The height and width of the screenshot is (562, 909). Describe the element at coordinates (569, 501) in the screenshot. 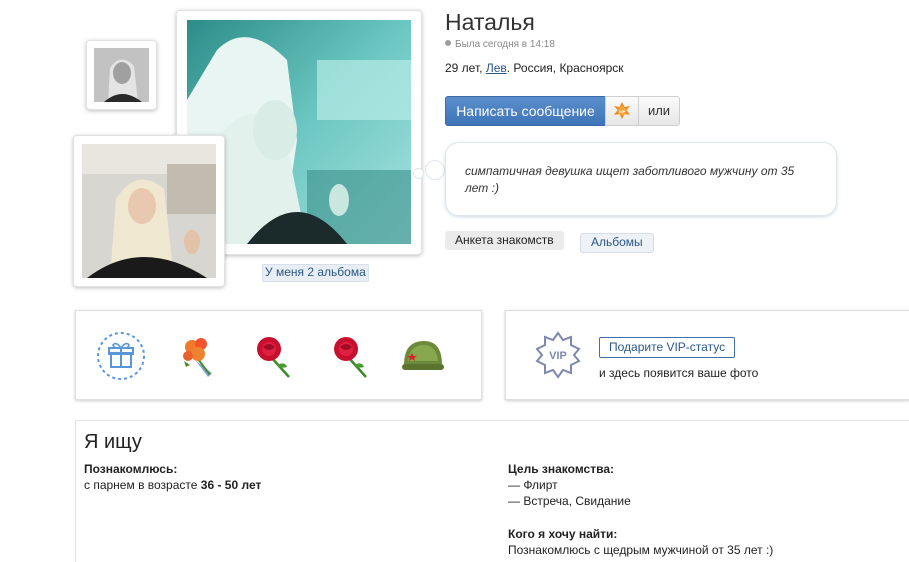

I see `goal-item: — Встреча, Свидание` at that location.